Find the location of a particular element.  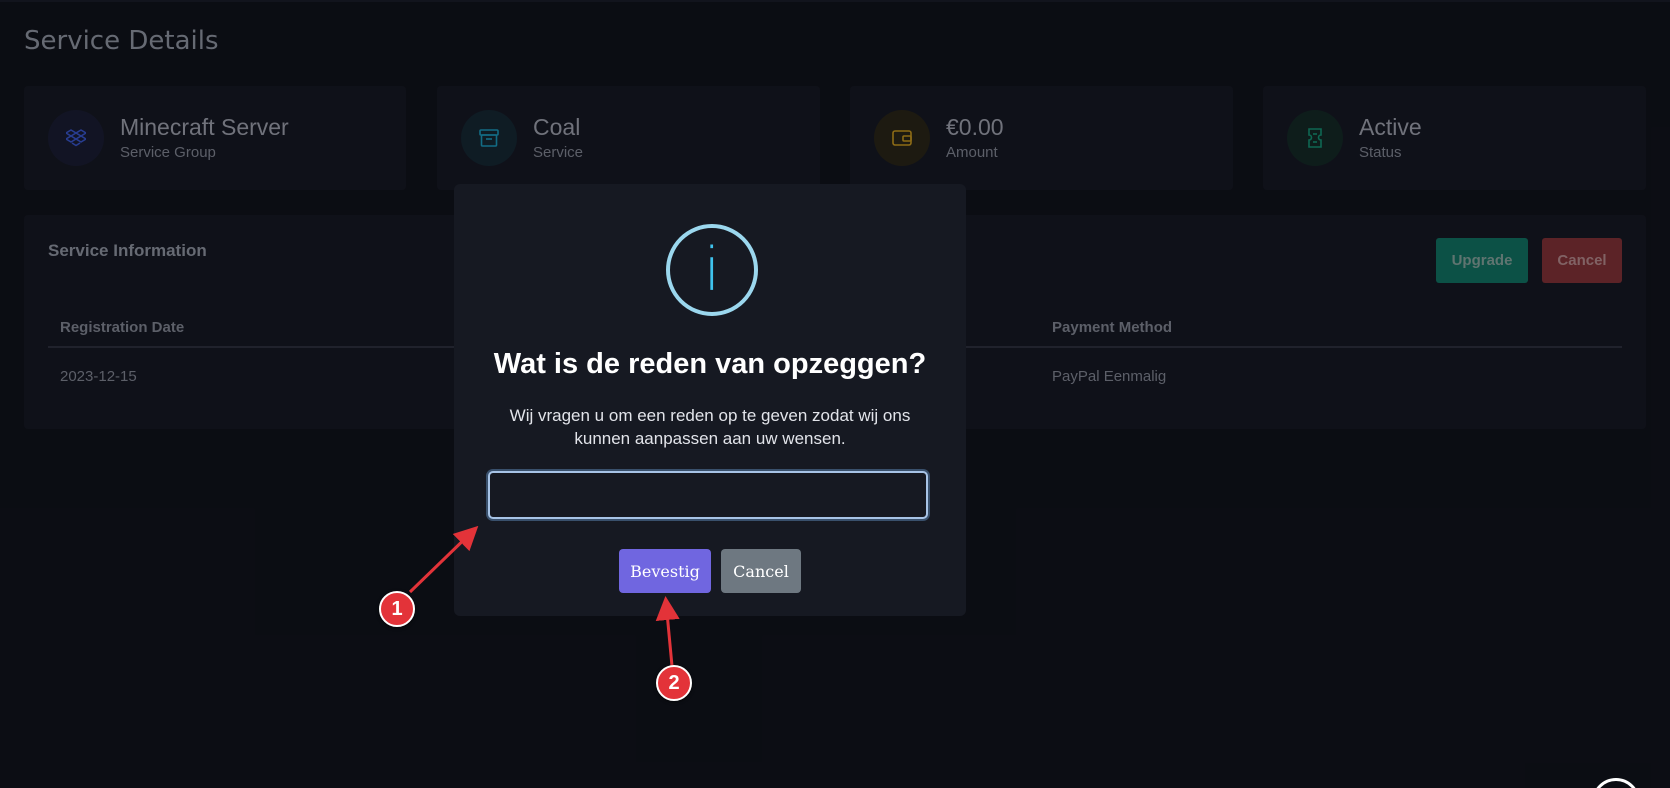

annotation-arrows is located at coordinates (544, 596).